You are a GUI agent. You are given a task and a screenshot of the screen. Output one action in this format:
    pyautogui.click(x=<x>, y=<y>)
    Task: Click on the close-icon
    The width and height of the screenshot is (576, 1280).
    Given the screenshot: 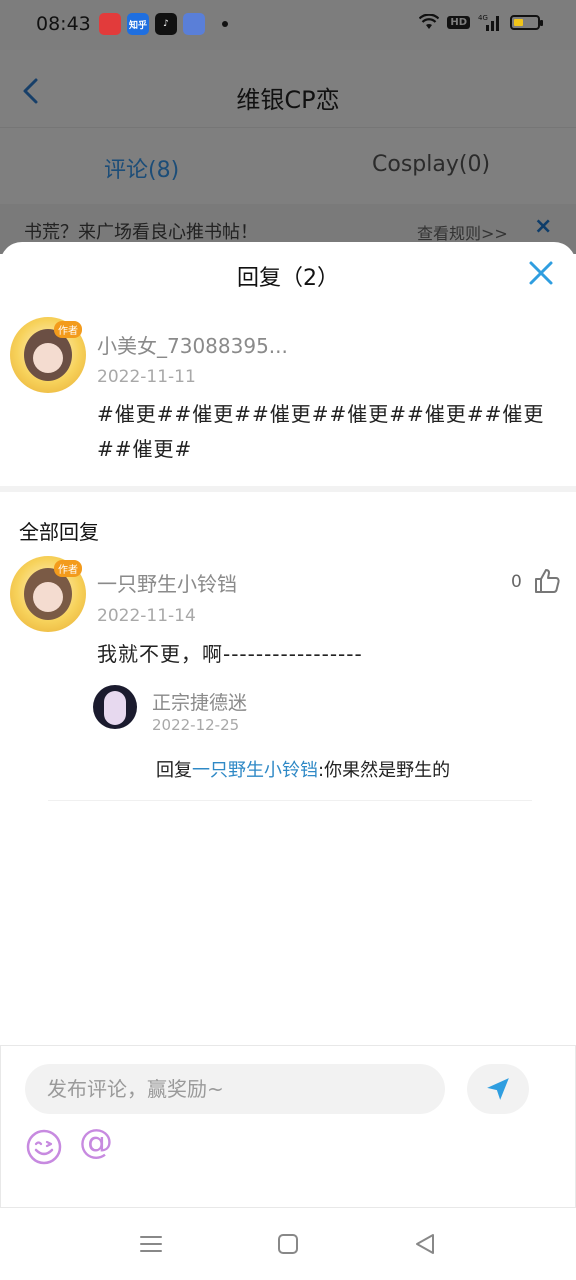 What is the action you would take?
    pyautogui.click(x=541, y=273)
    